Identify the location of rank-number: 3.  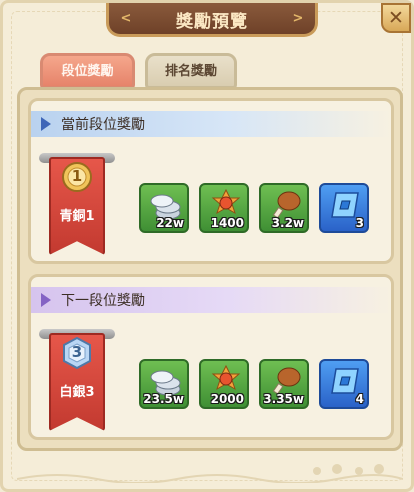
(77, 352).